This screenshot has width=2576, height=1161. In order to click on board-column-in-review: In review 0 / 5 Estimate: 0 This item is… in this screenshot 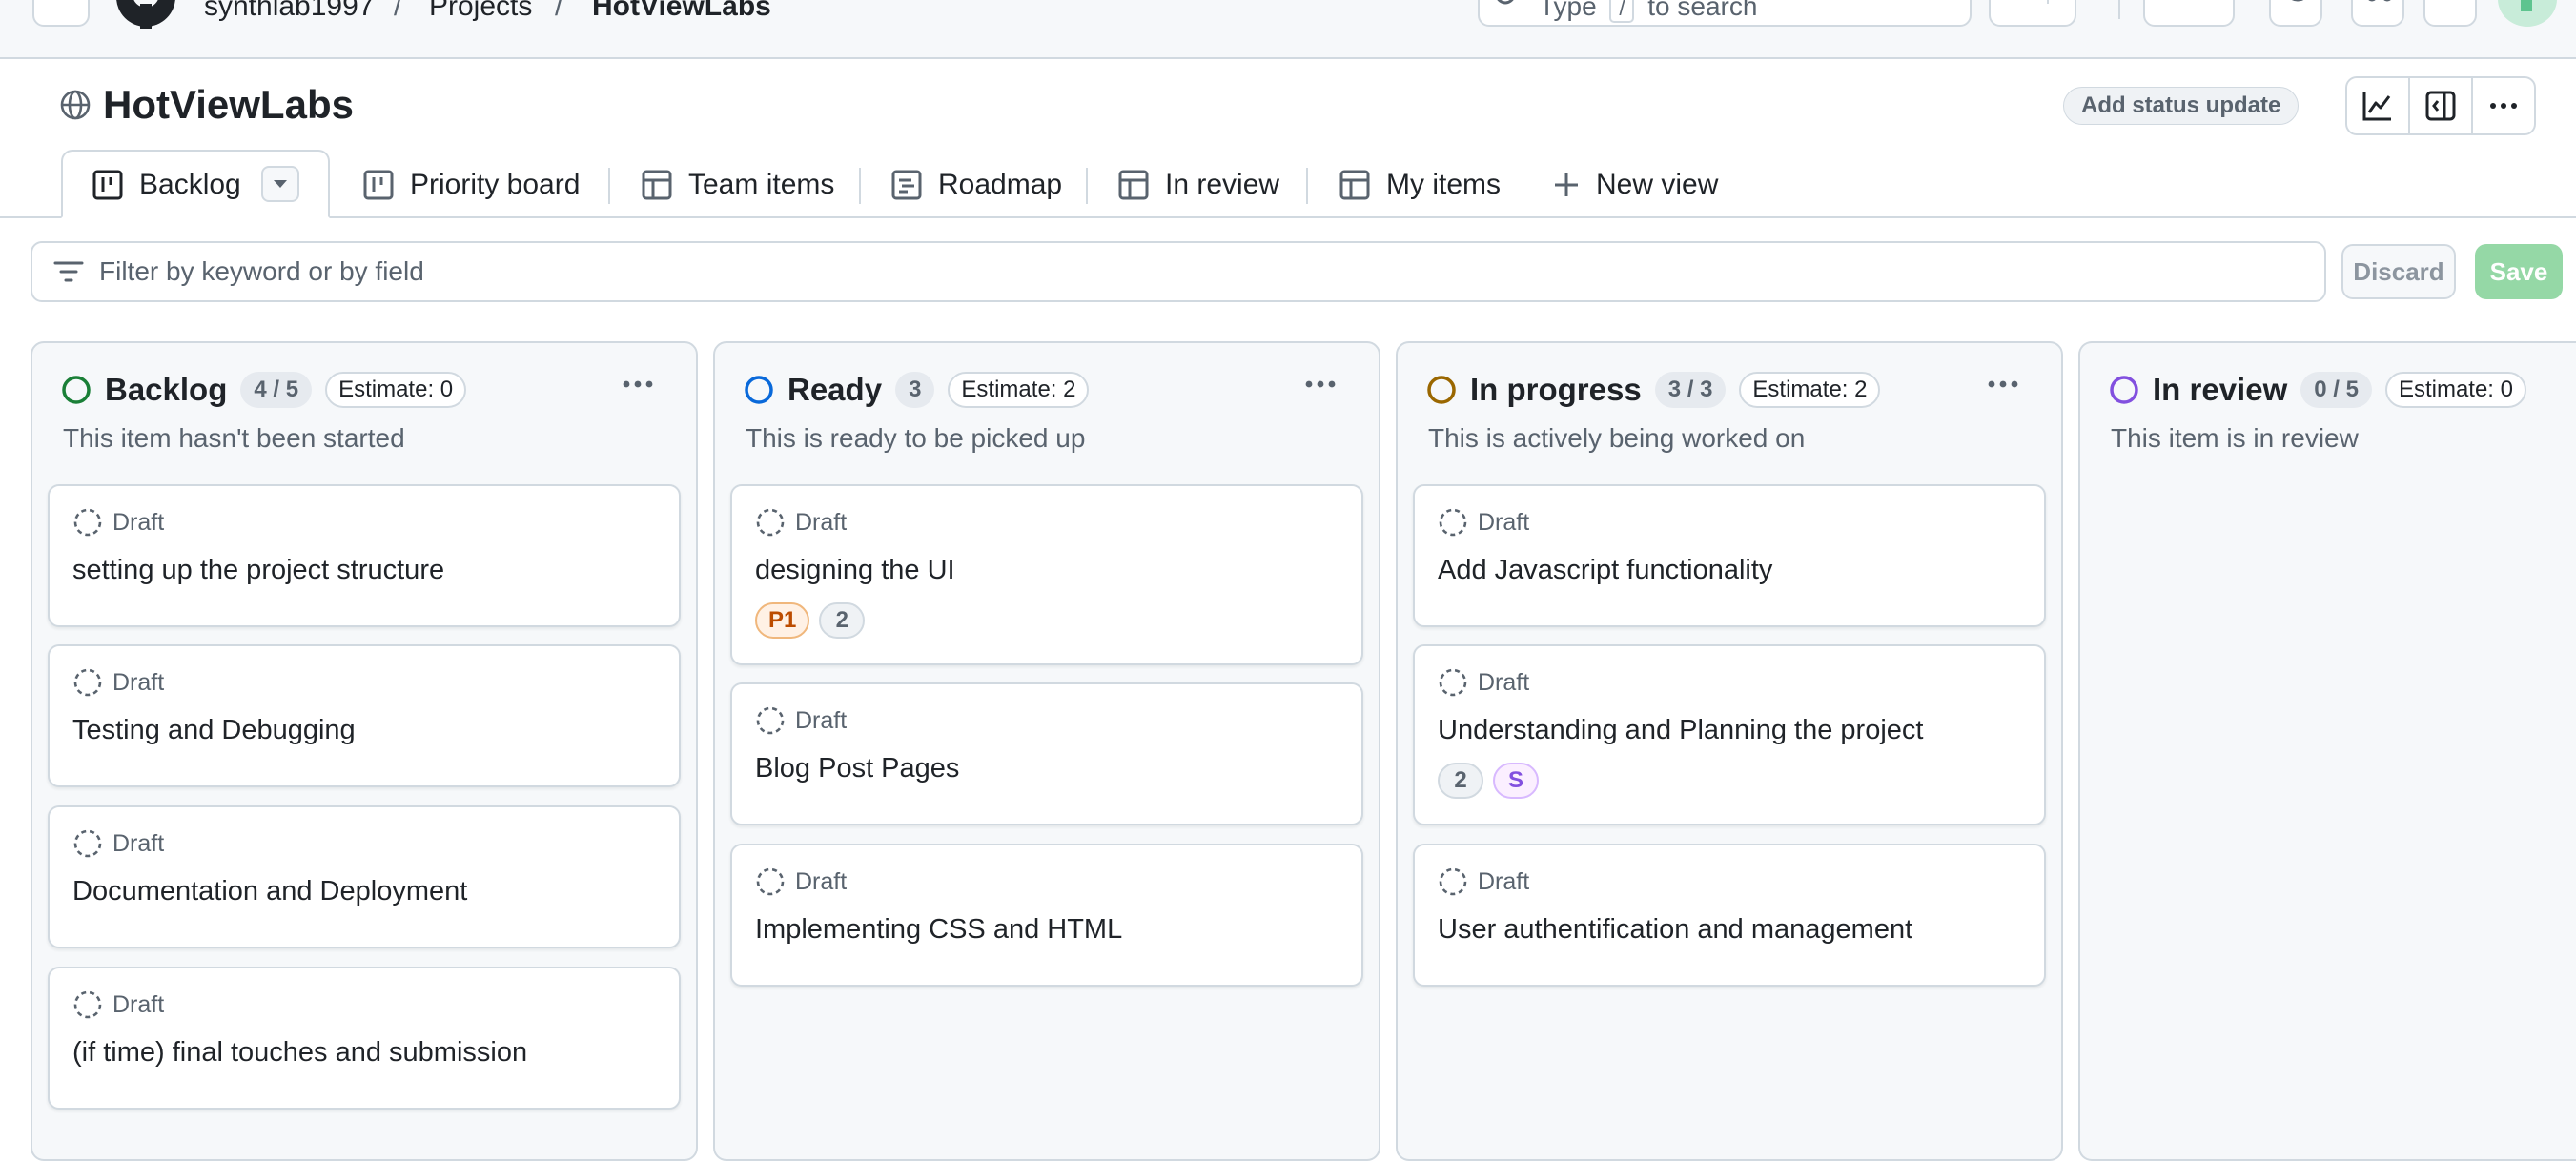, I will do `click(2327, 751)`.